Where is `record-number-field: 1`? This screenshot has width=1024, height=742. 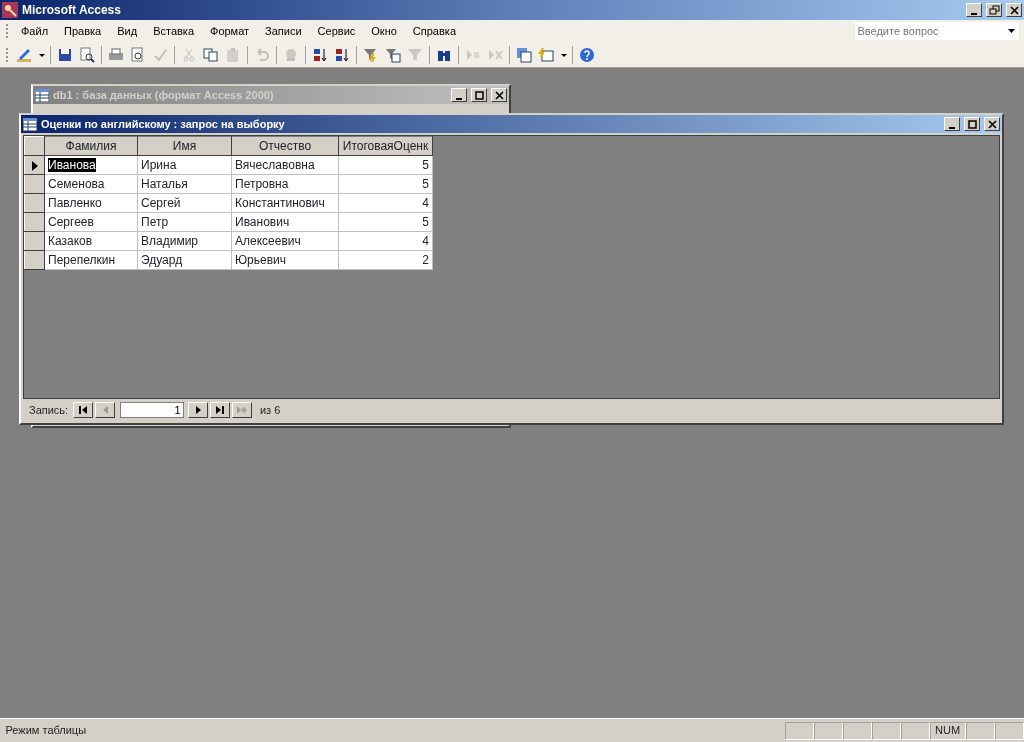 record-number-field: 1 is located at coordinates (151, 410).